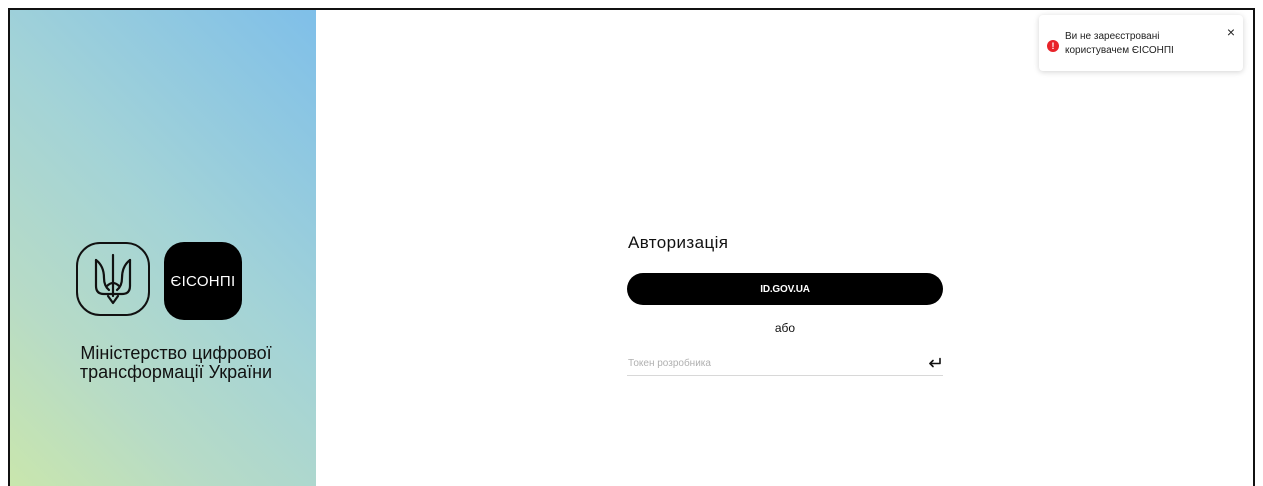 The image size is (1263, 486). Describe the element at coordinates (159, 281) in the screenshot. I see `logo-group: ЄІСОНПІ` at that location.